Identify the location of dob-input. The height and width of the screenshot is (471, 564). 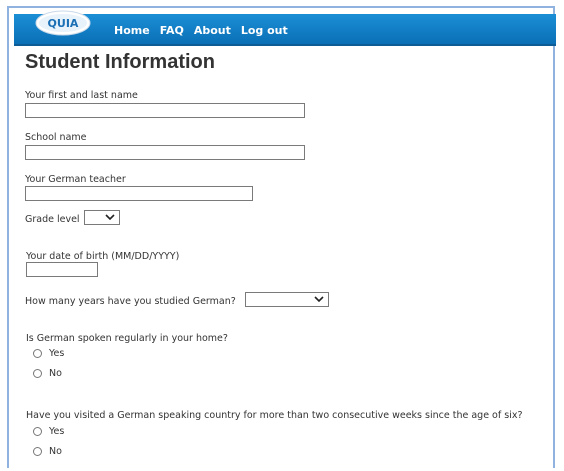
(62, 269).